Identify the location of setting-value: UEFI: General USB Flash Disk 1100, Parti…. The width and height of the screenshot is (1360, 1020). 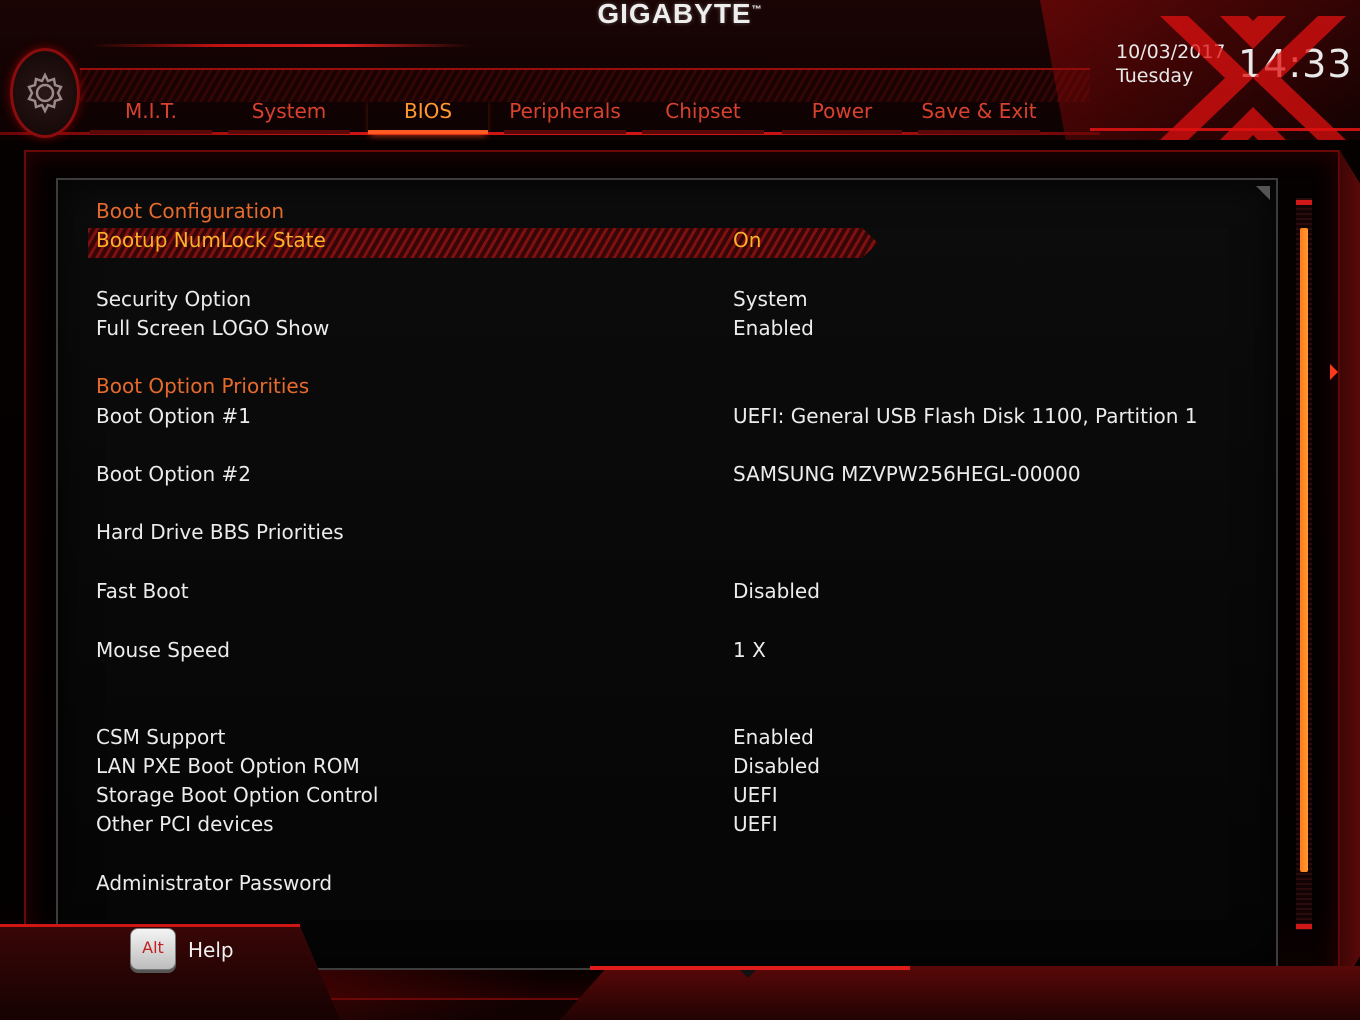
(965, 416).